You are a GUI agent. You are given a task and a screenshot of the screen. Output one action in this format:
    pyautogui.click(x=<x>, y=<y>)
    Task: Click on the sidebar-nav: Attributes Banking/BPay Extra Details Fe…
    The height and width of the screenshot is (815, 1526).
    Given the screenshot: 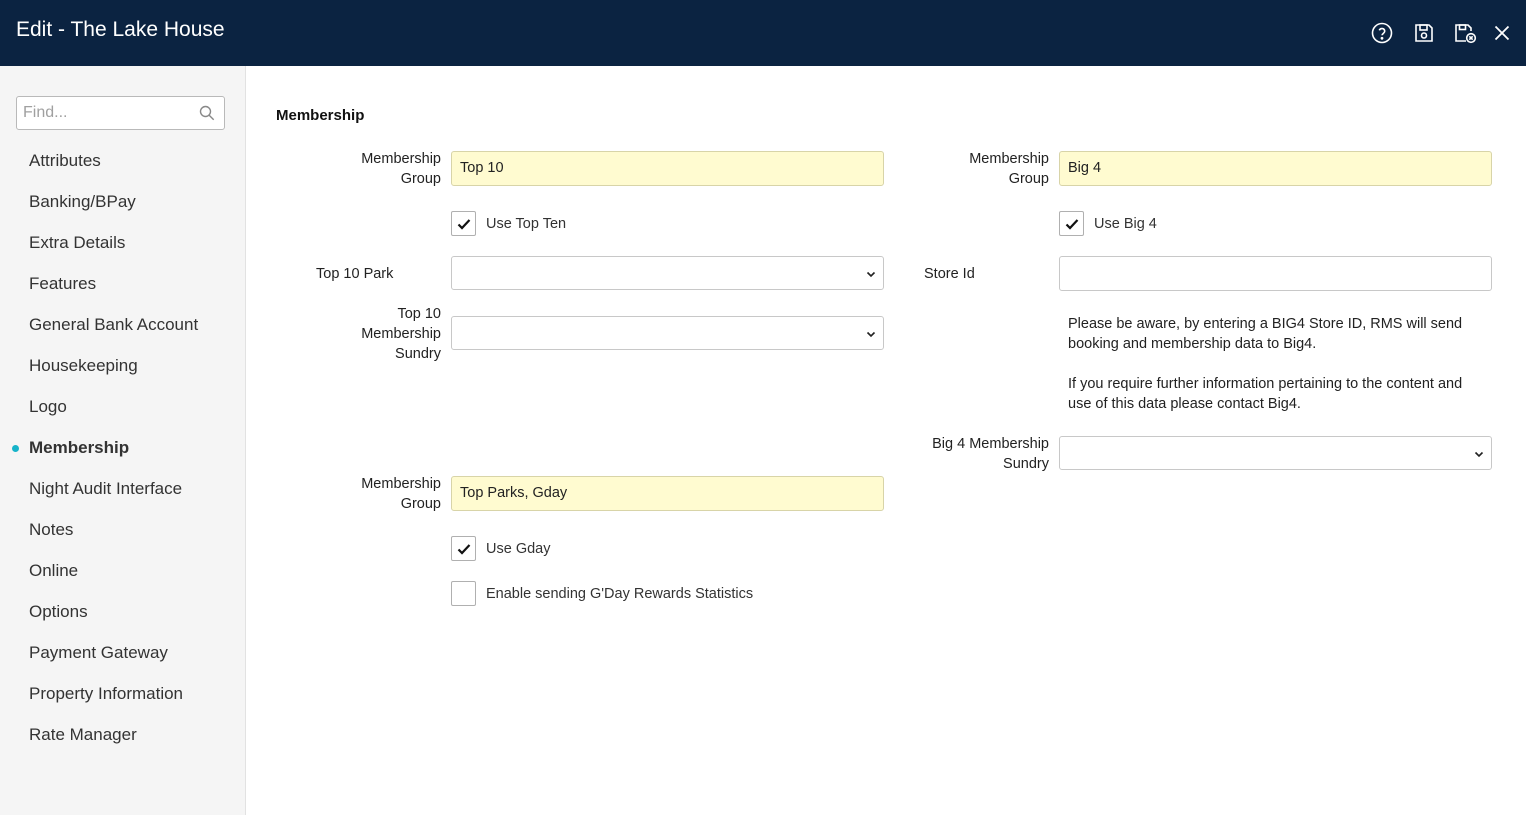 What is the action you would take?
    pyautogui.click(x=122, y=455)
    